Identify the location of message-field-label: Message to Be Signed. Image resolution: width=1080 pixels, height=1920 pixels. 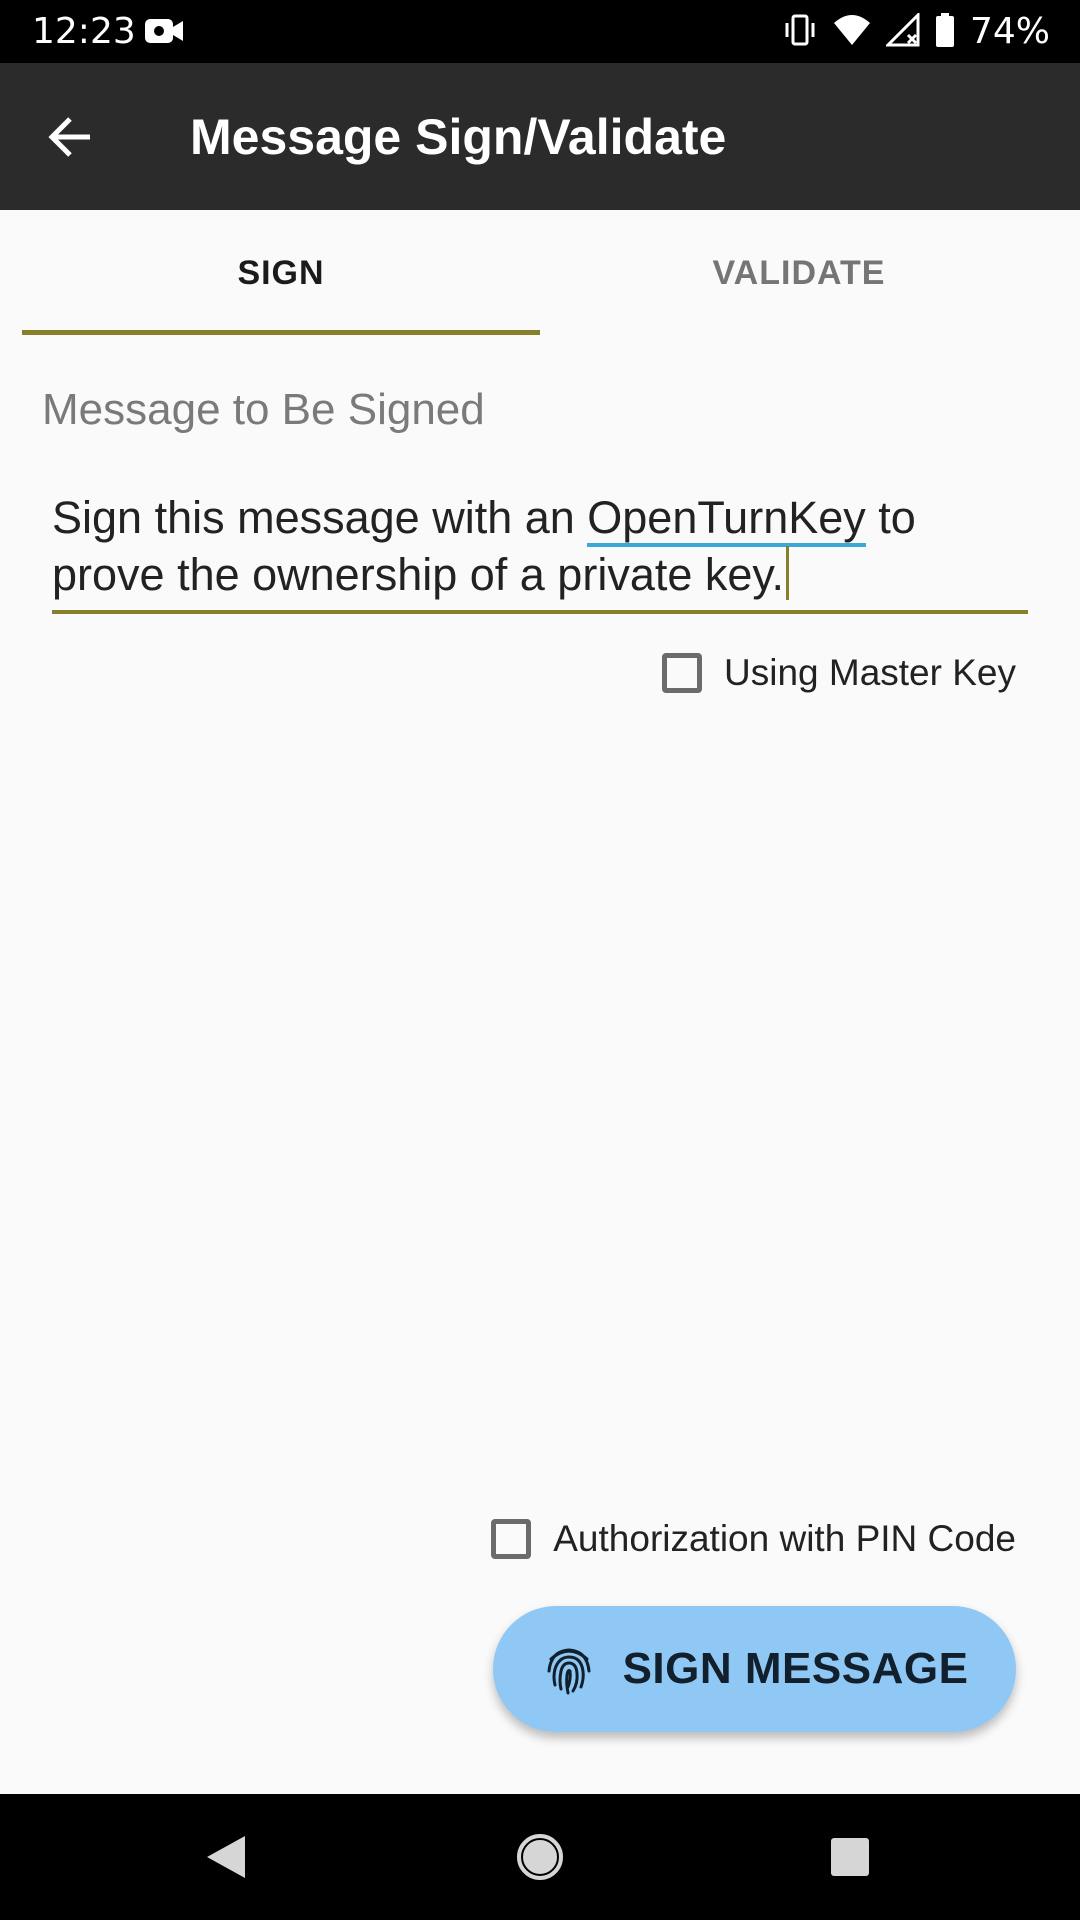
(263, 409).